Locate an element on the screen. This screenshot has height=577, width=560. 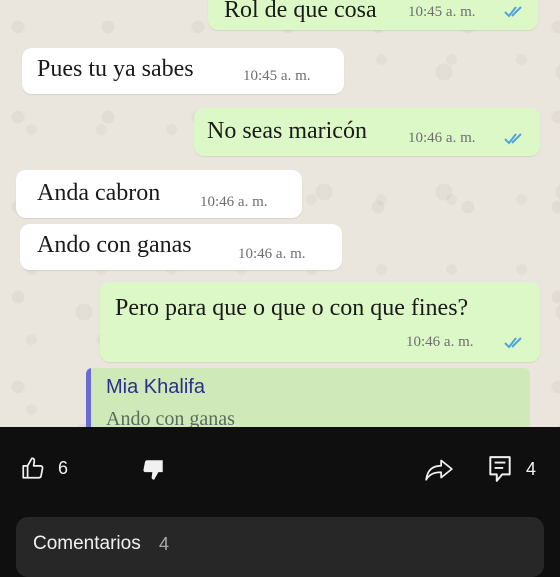
message-bubble-outgoing: Rol de que cosa 10:45 a. m. is located at coordinates (373, 15).